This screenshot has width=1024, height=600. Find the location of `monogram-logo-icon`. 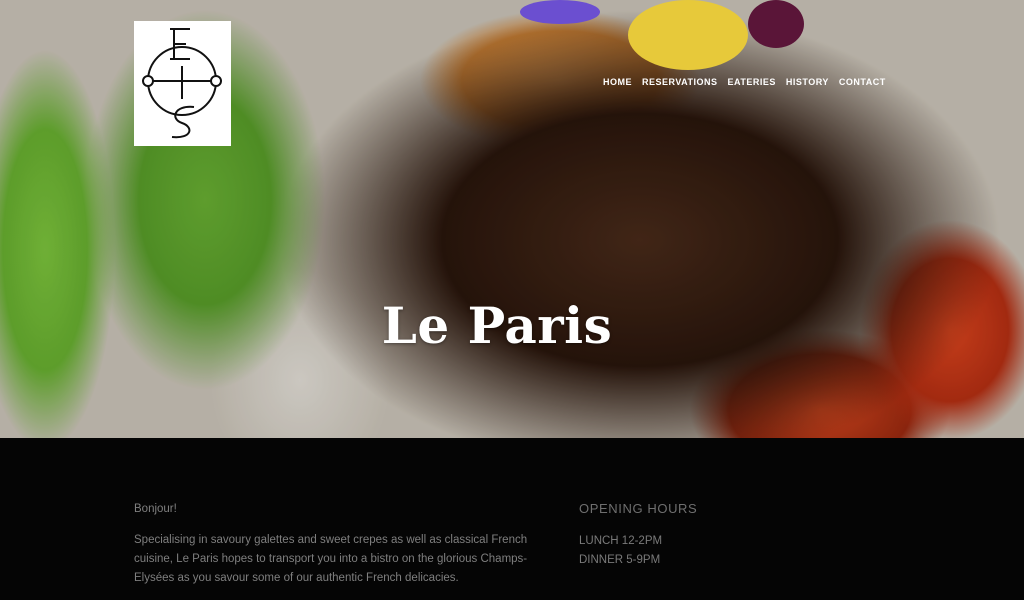

monogram-logo-icon is located at coordinates (182, 83).